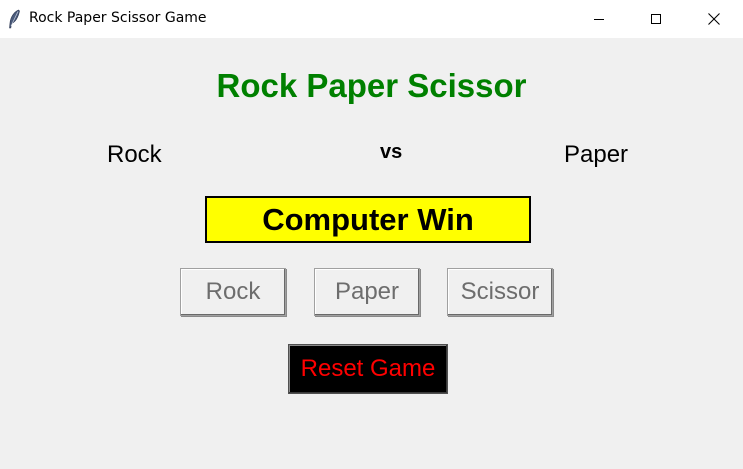  I want to click on feather-icon, so click(14, 19).